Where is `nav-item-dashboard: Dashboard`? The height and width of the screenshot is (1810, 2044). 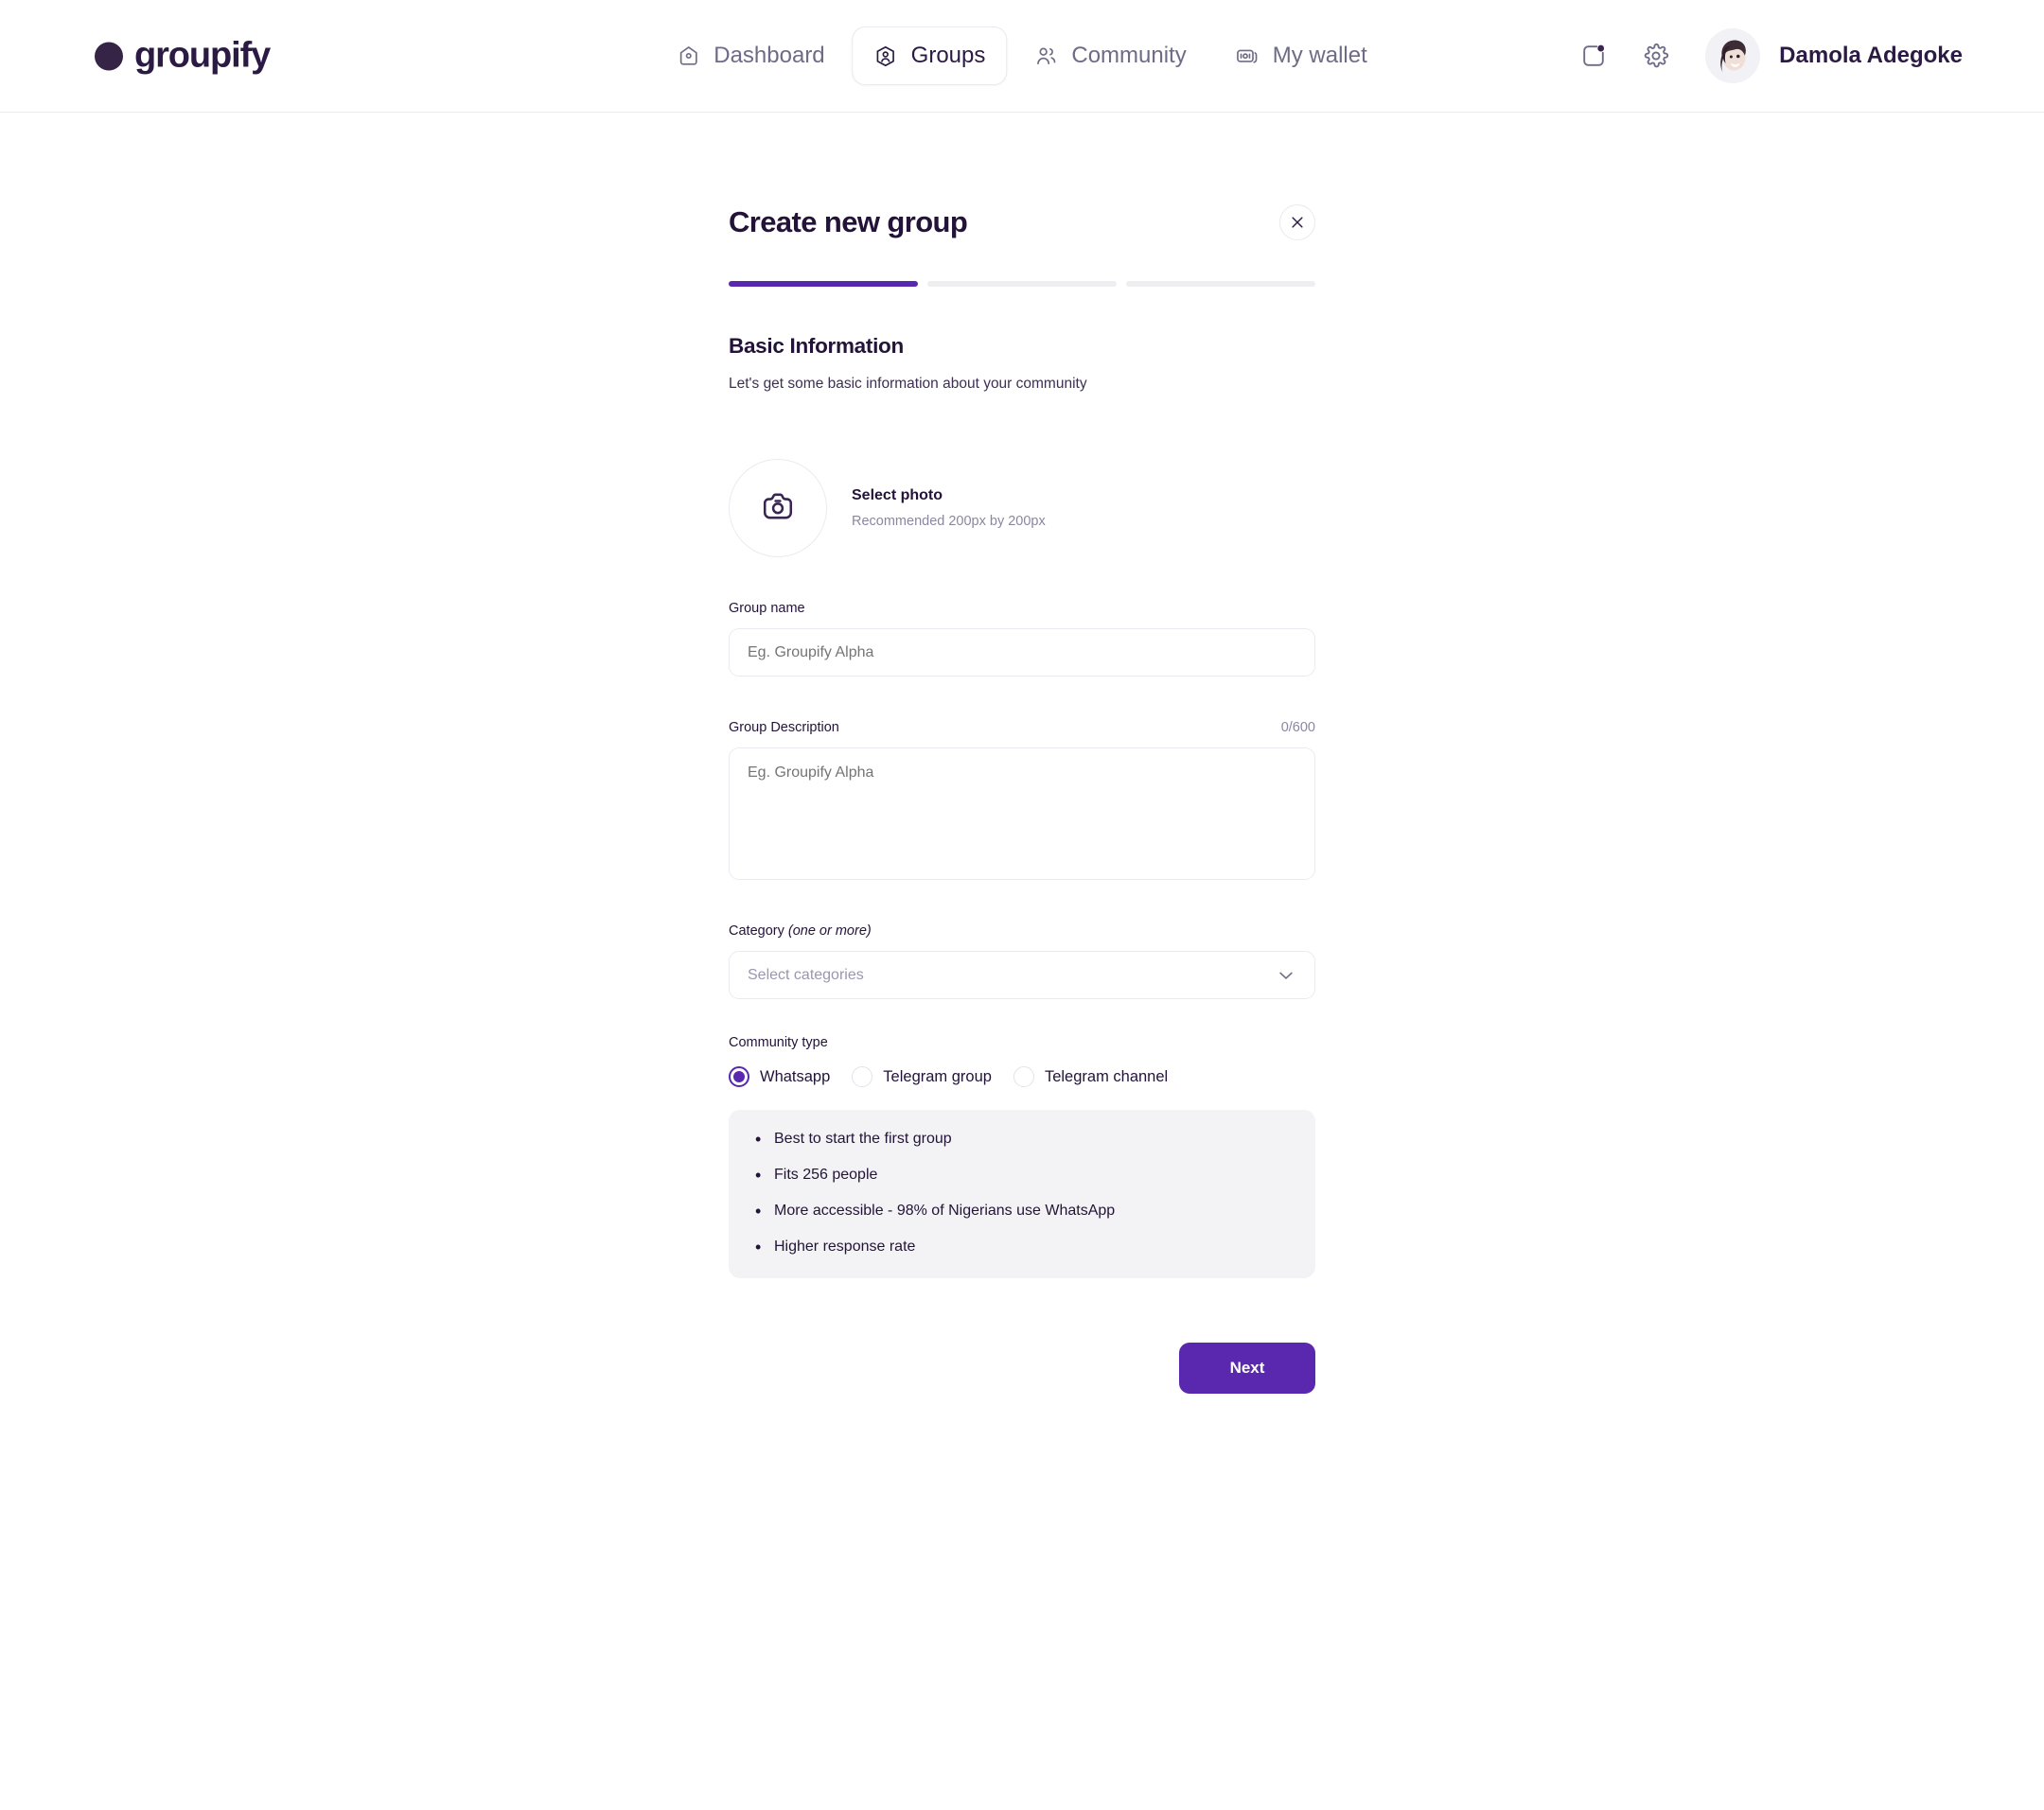 nav-item-dashboard: Dashboard is located at coordinates (750, 55).